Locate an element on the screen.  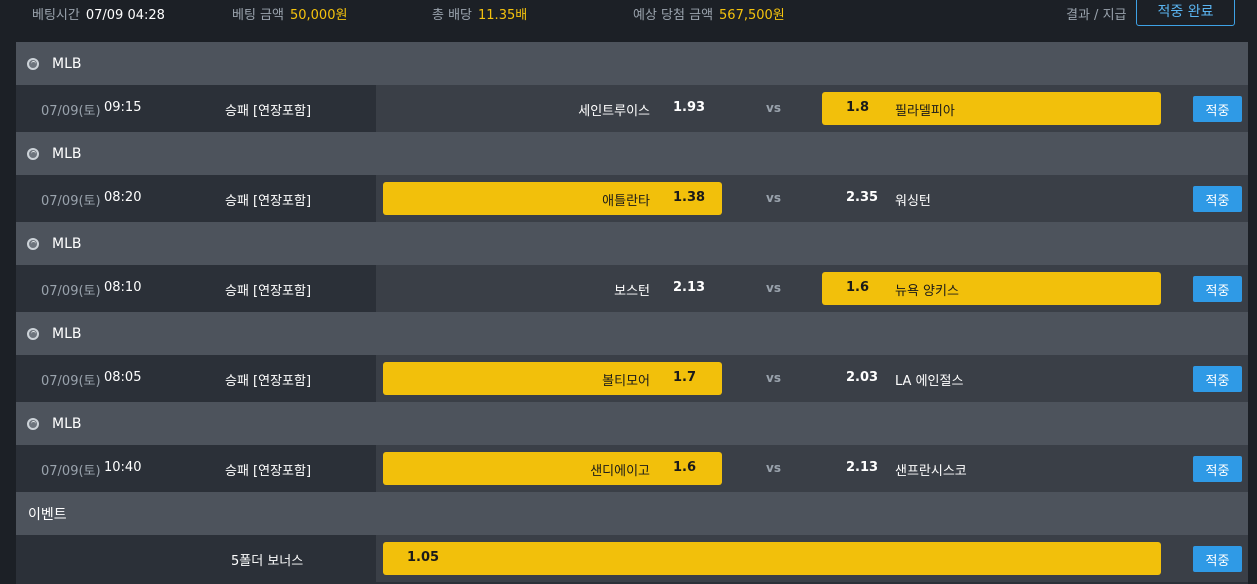
home-odds: 1.93 is located at coordinates (689, 107).